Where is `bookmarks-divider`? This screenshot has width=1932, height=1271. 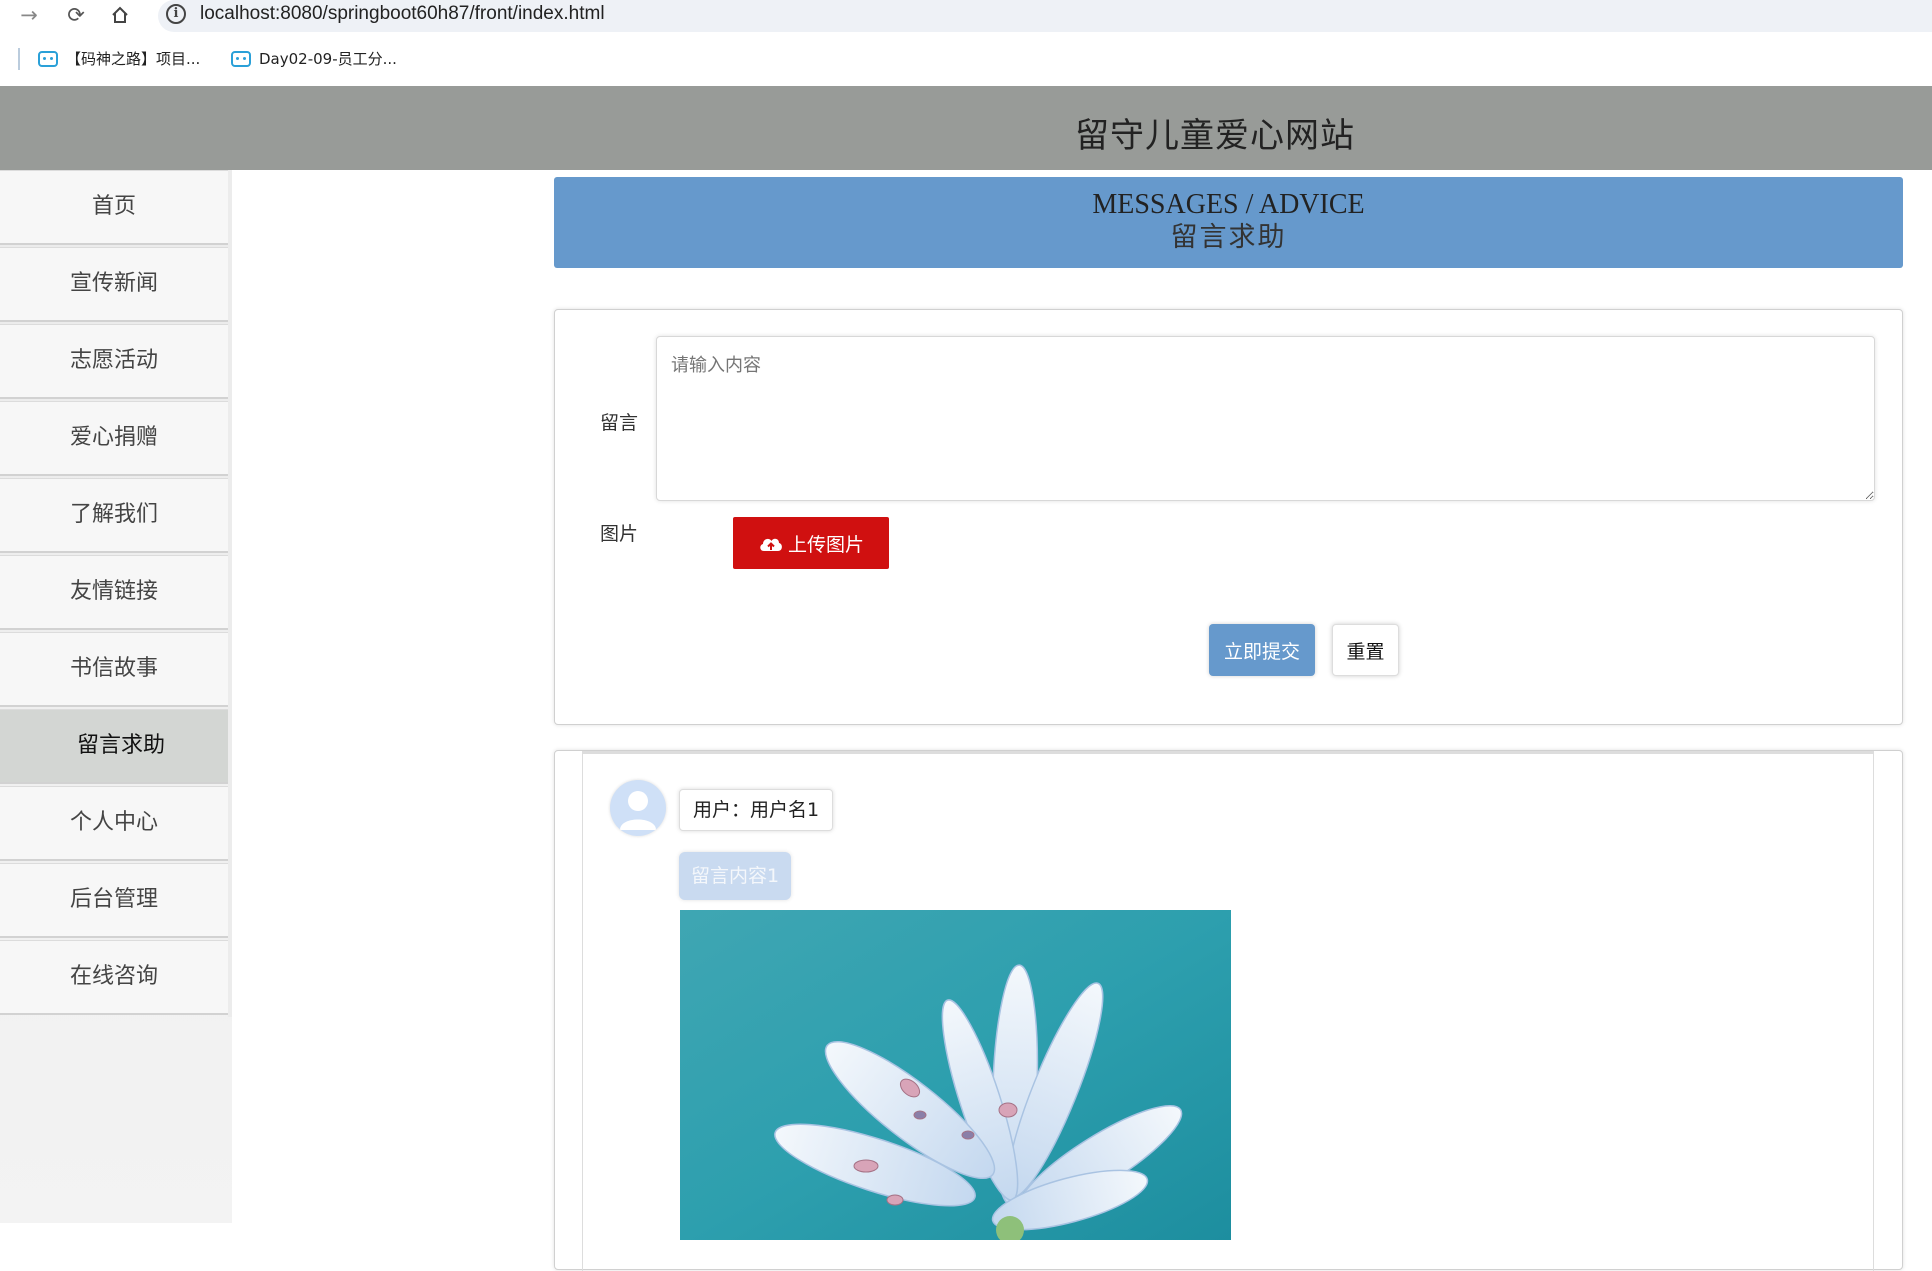 bookmarks-divider is located at coordinates (19, 59).